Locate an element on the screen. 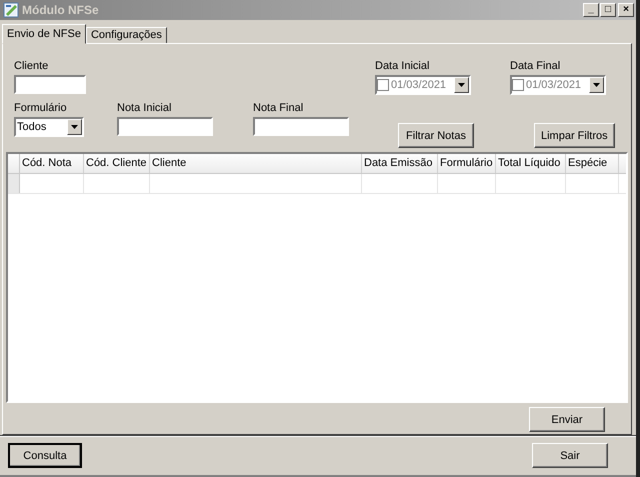  maximize-button: □ is located at coordinates (608, 10).